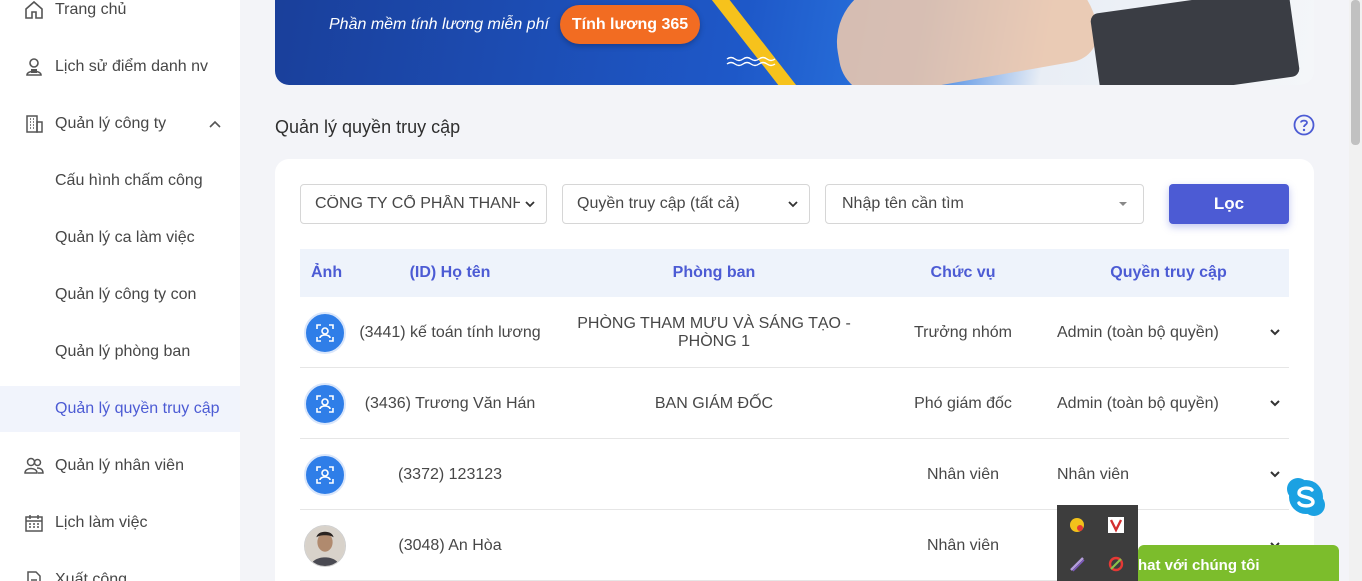 The width and height of the screenshot is (1362, 581). I want to click on employee-search-select: Nhập tên cần tìm, so click(984, 204).